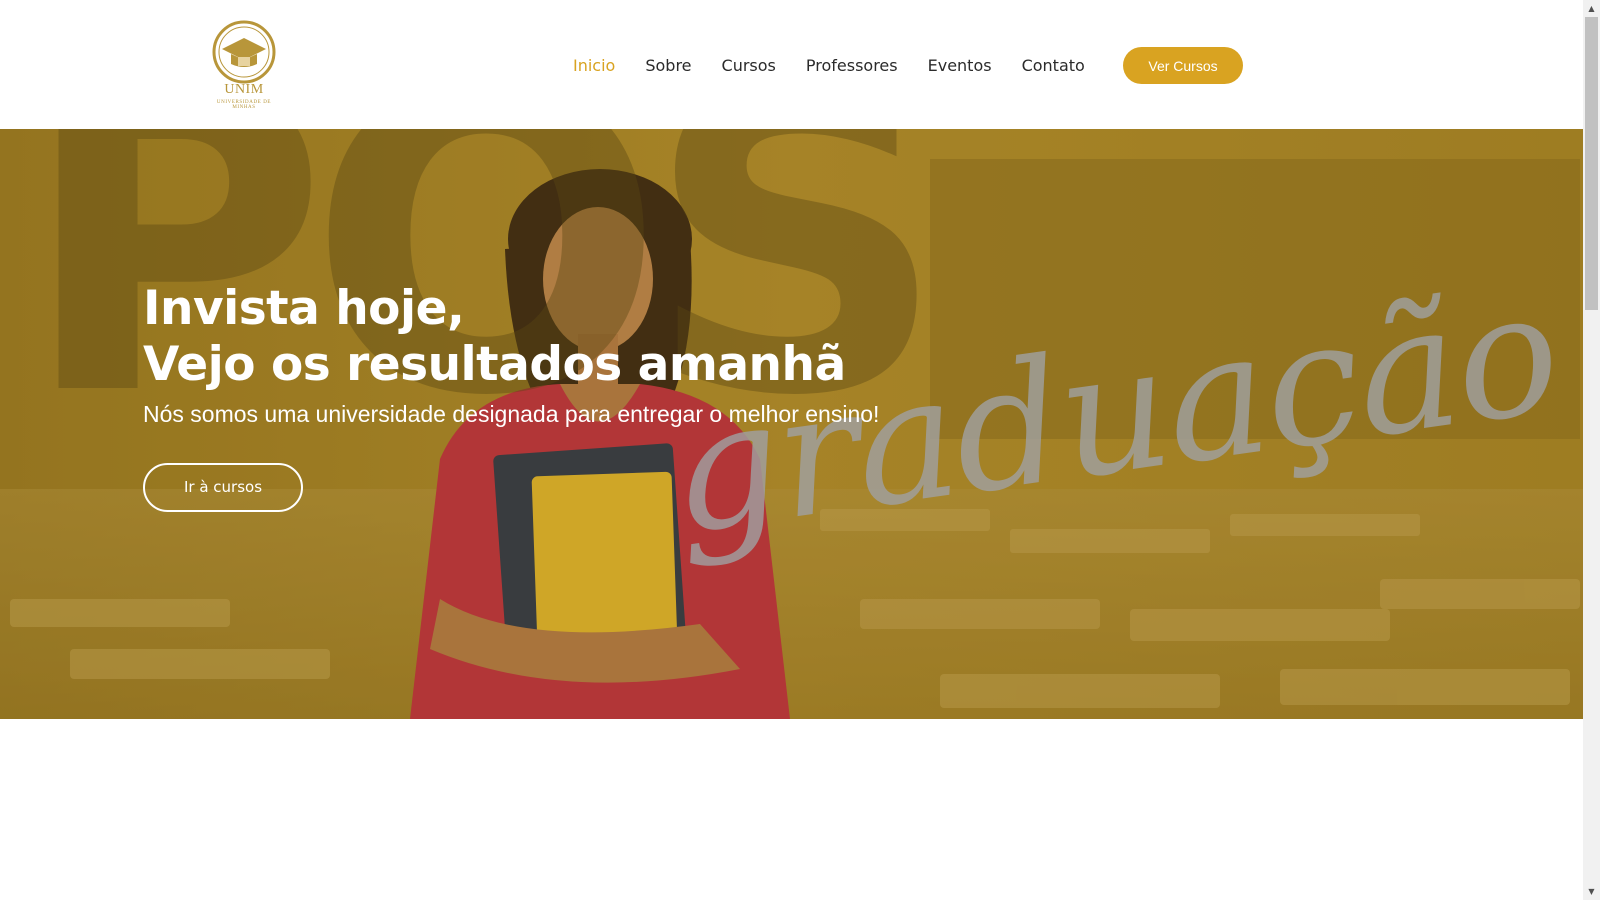 The image size is (1600, 900). I want to click on ver-cursos-button: Ver Cursos, so click(1183, 65).